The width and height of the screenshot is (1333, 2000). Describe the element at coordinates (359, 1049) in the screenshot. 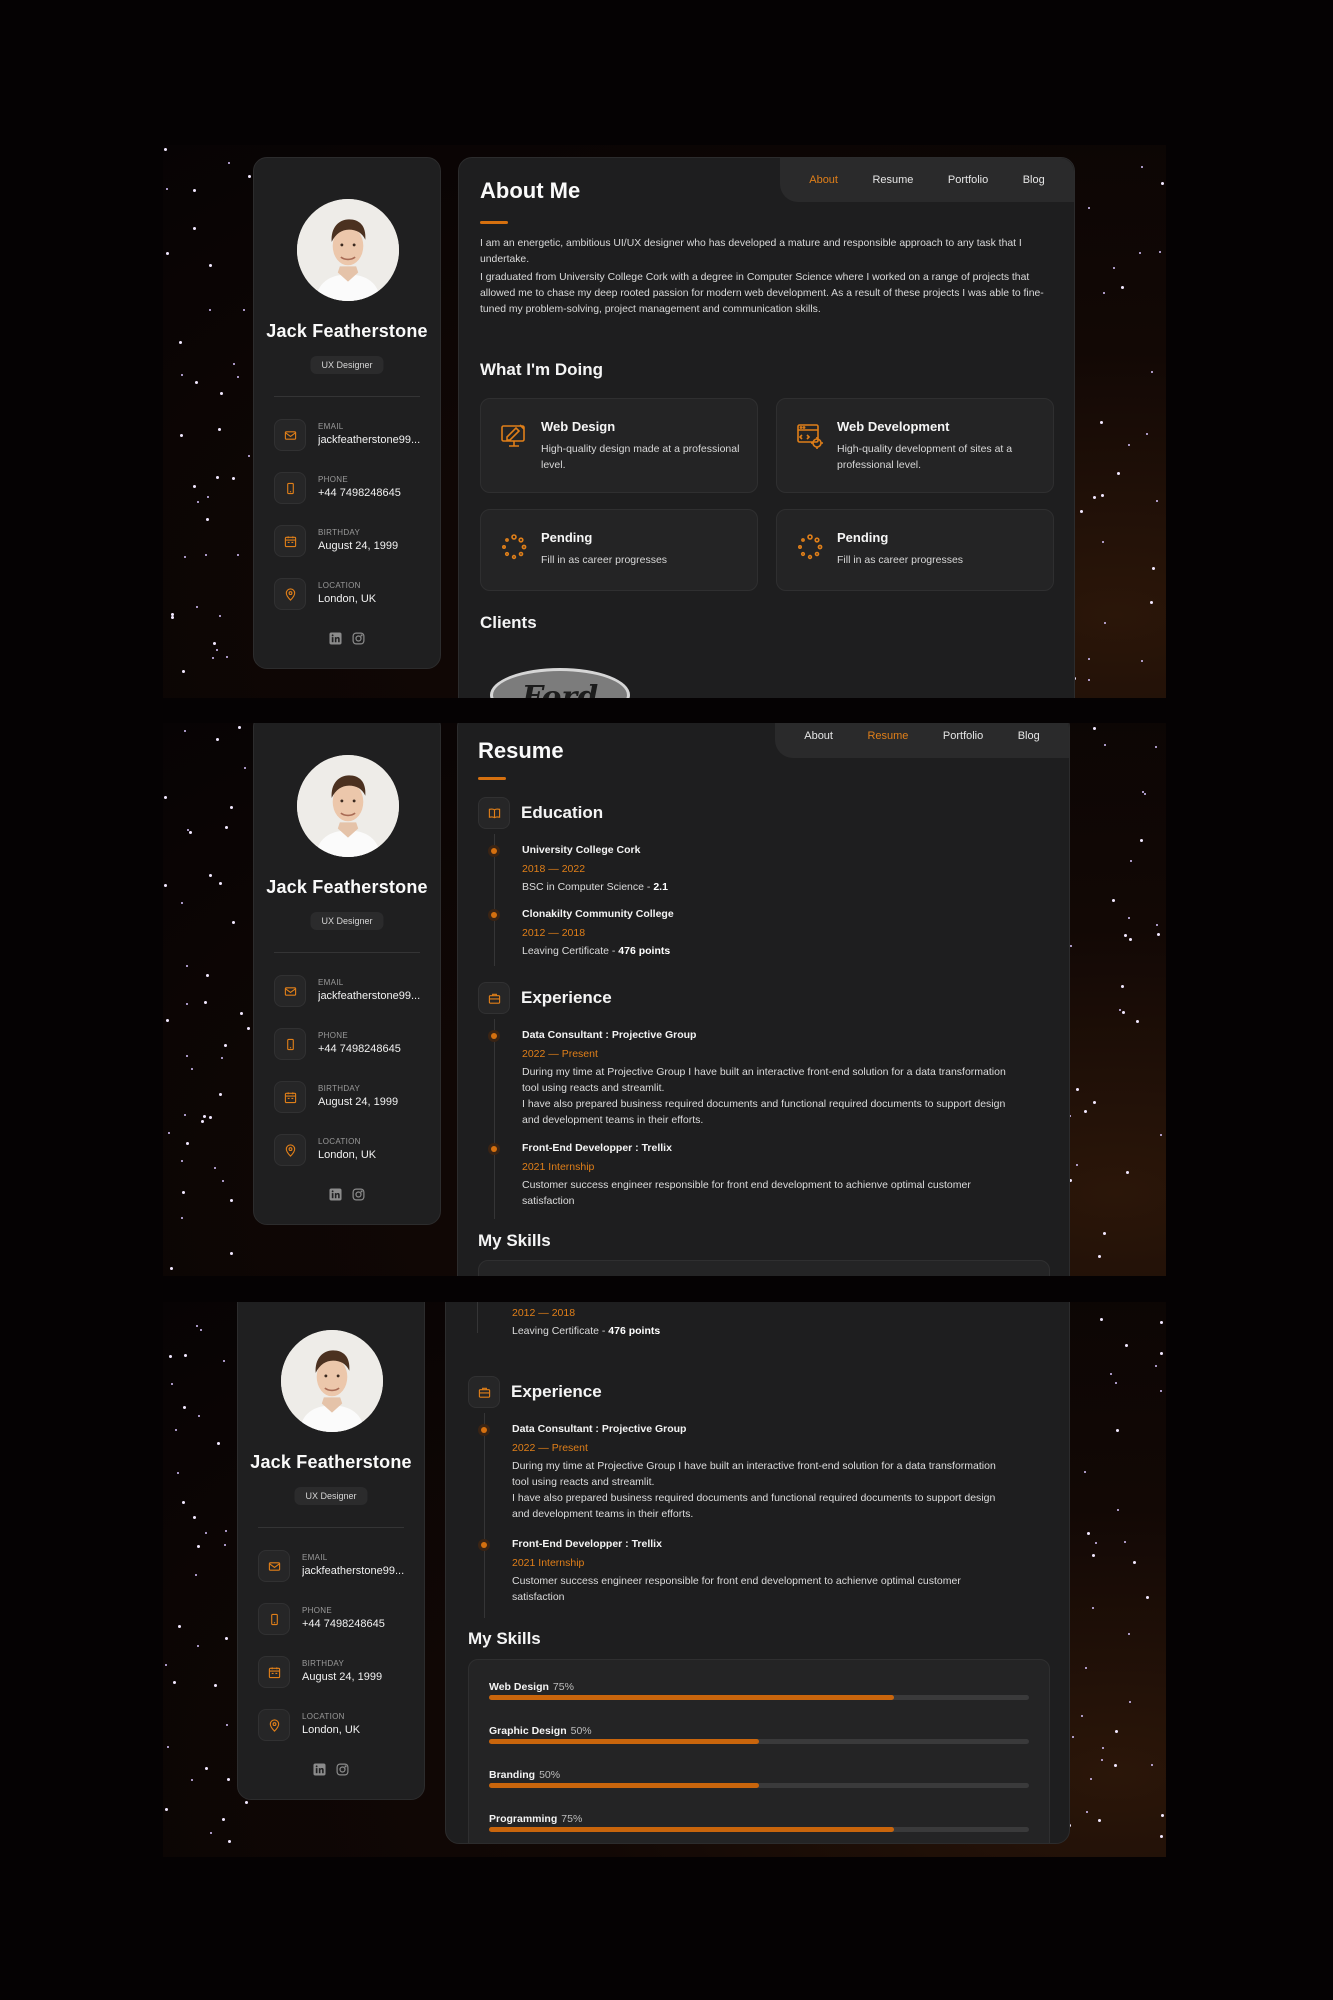

I see `contact-value: +44 7498248645` at that location.